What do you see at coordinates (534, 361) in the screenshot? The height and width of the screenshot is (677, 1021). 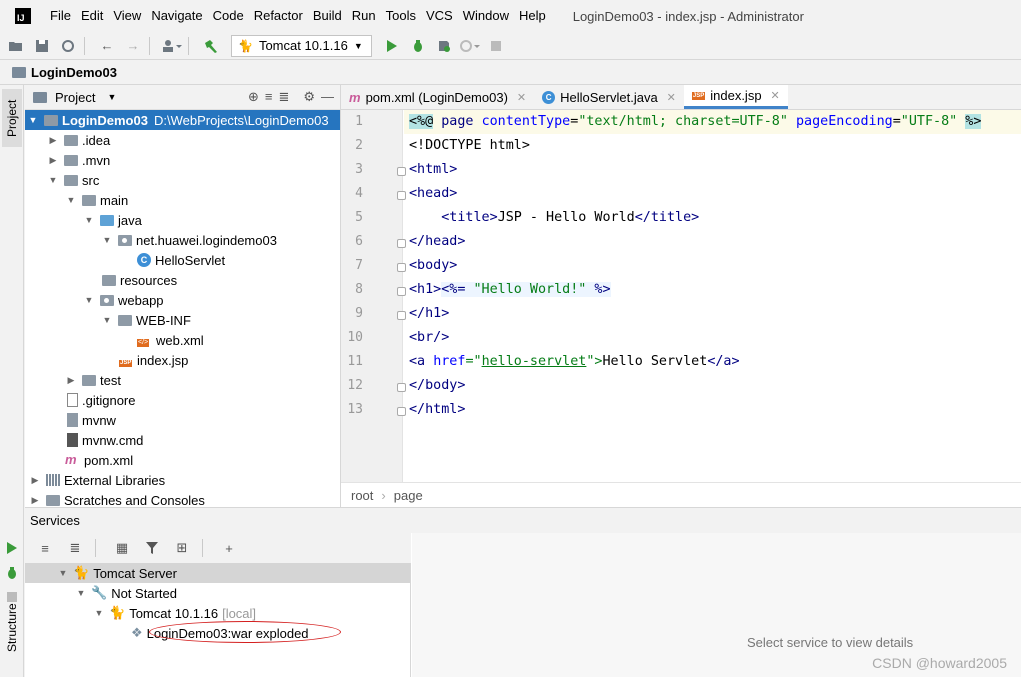 I see `code-link: hello-servlet` at bounding box center [534, 361].